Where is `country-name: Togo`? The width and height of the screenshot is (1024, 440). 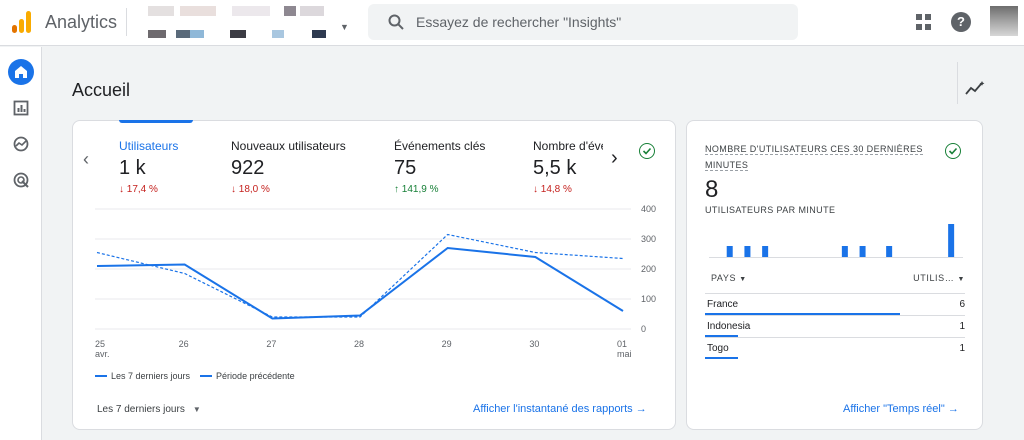 country-name: Togo is located at coordinates (718, 348).